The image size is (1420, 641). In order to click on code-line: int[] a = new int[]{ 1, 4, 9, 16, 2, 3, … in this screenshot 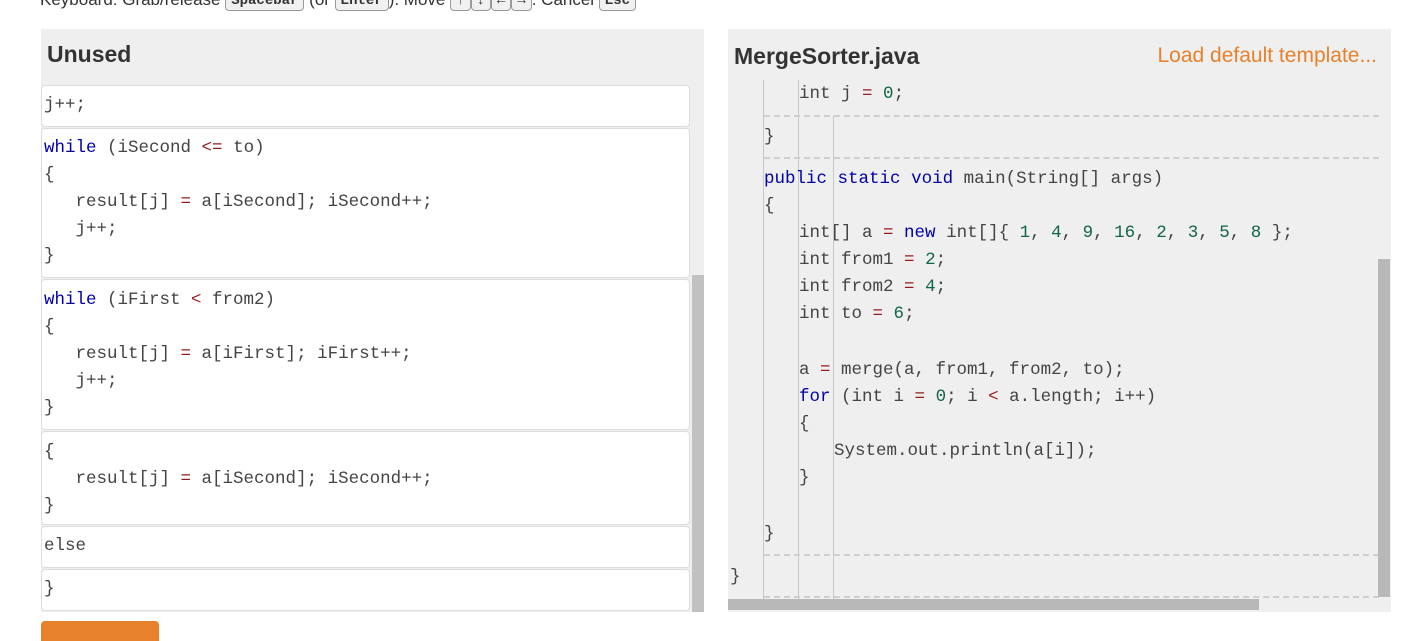, I will do `click(1046, 233)`.